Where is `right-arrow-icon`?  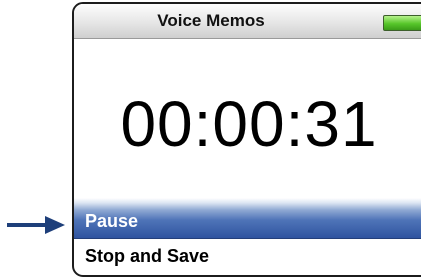 right-arrow-icon is located at coordinates (36, 225).